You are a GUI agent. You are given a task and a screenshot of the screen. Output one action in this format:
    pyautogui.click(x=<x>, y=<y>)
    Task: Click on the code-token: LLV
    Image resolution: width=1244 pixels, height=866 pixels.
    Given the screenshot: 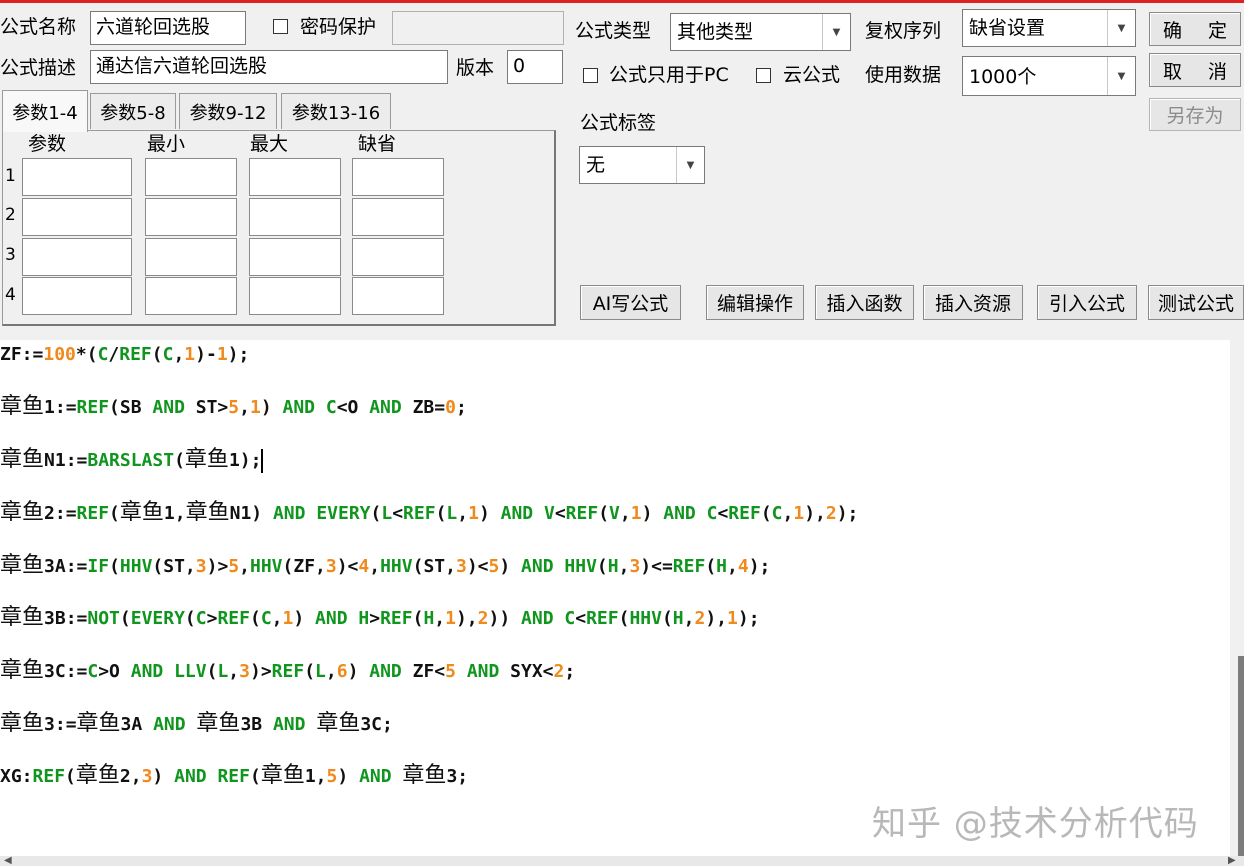 What is the action you would take?
    pyautogui.click(x=190, y=671)
    